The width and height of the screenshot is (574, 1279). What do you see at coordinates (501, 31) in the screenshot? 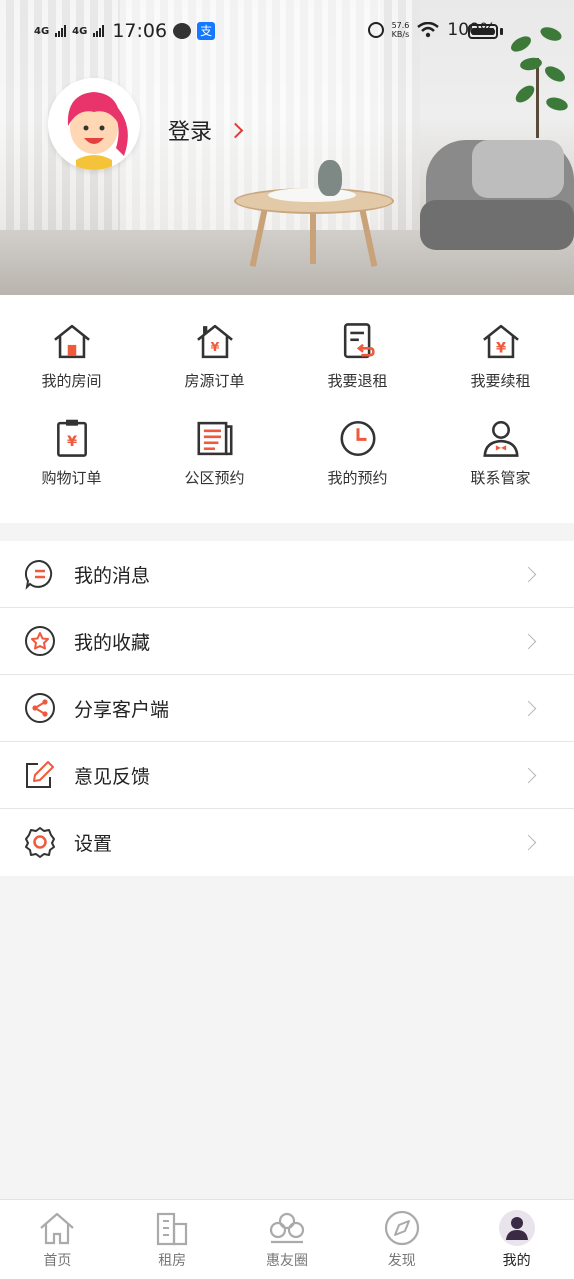
I see `battery-tip` at bounding box center [501, 31].